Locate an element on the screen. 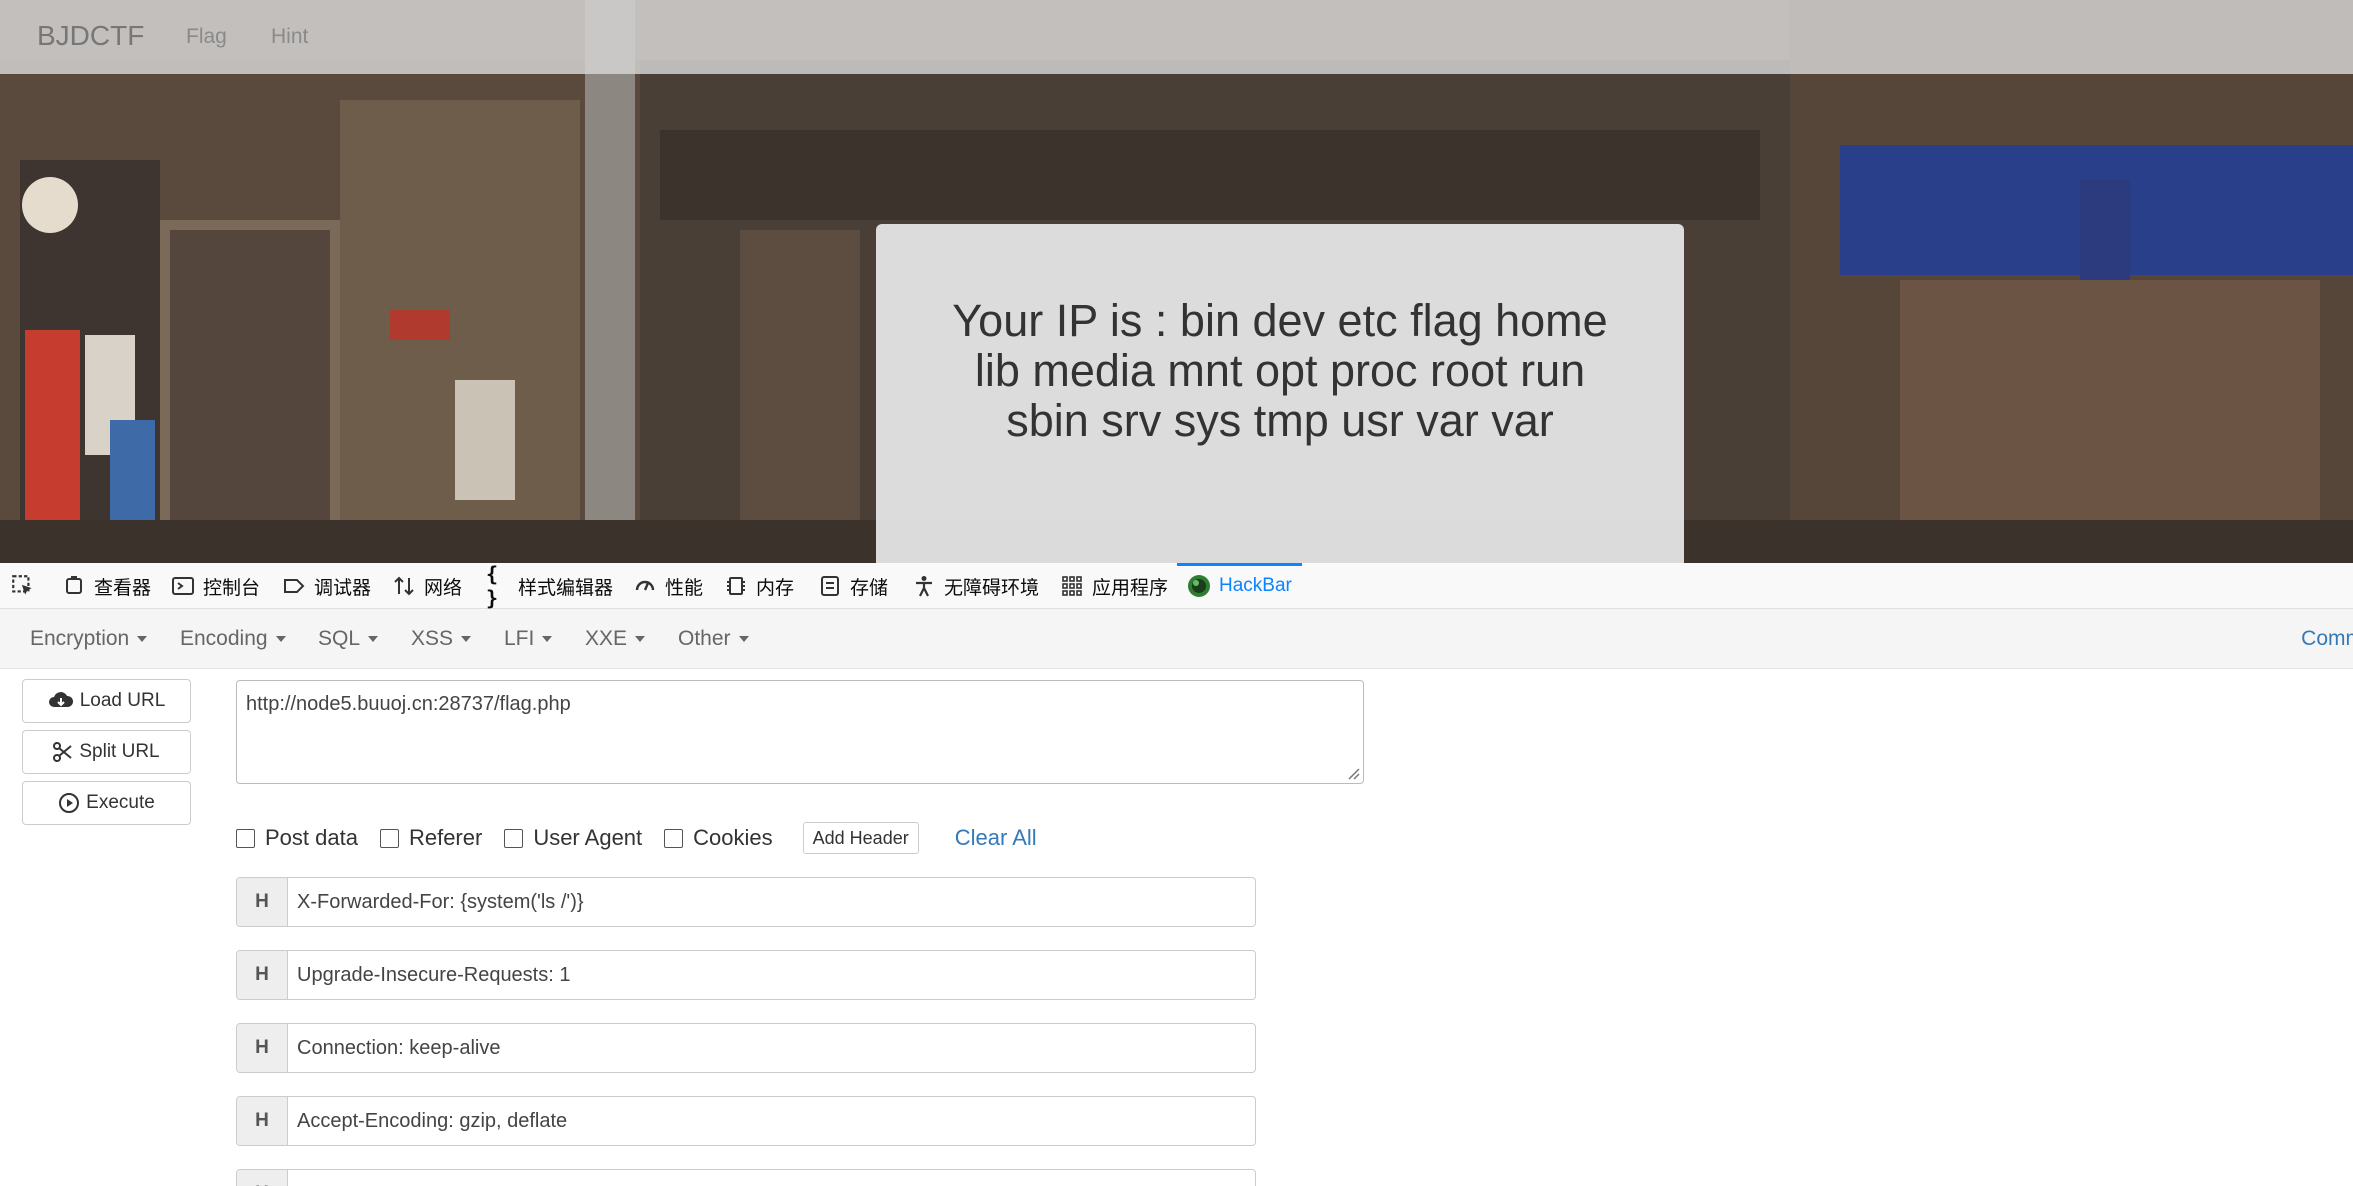 The width and height of the screenshot is (2353, 1186). tab-label: HackBar is located at coordinates (1255, 585).